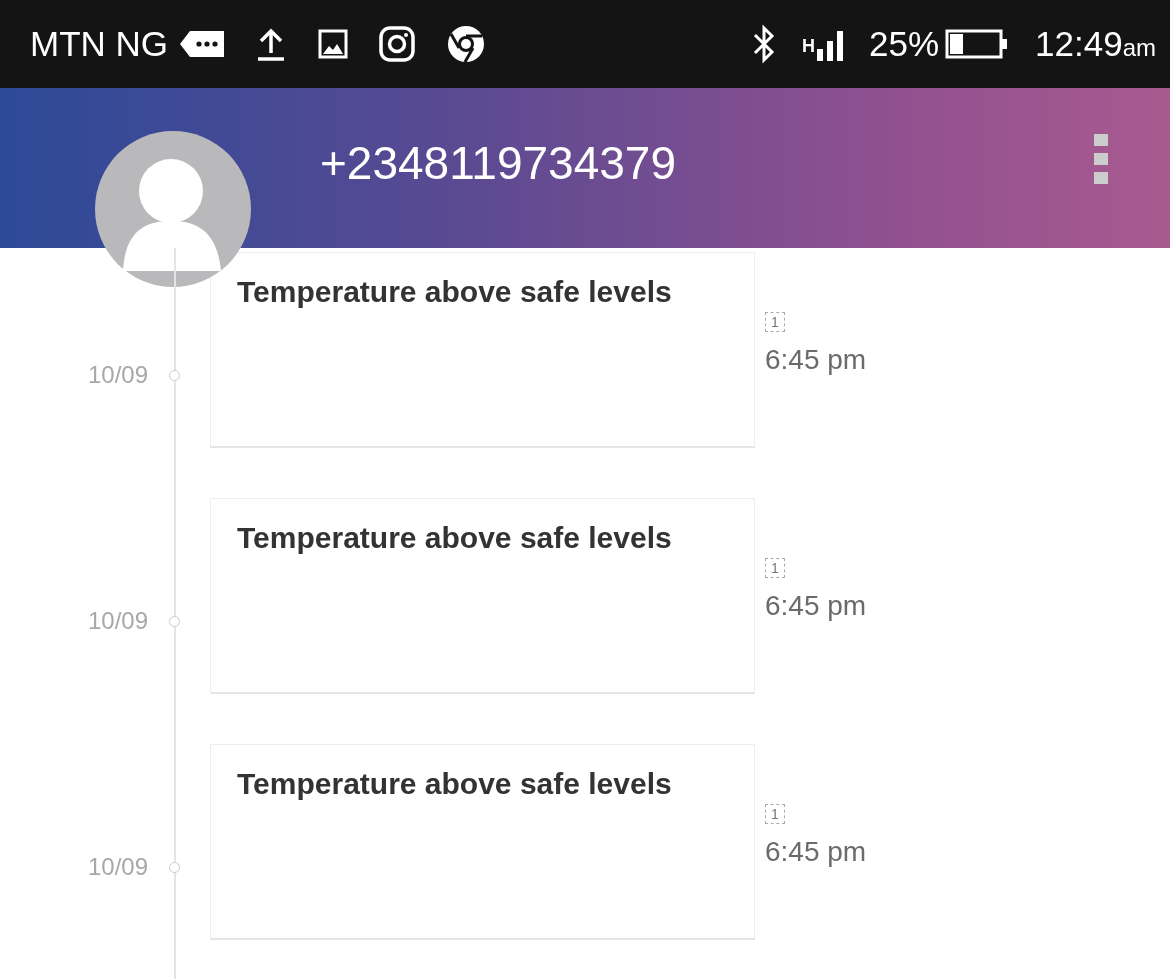 The height and width of the screenshot is (979, 1170). I want to click on network-type: H, so click(808, 46).